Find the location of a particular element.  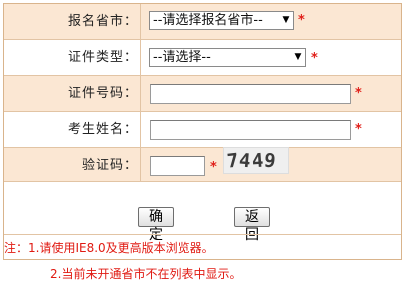

note-line-1: 注：1.请使用IE8.0及更高版本浏览器。 is located at coordinates (109, 248).